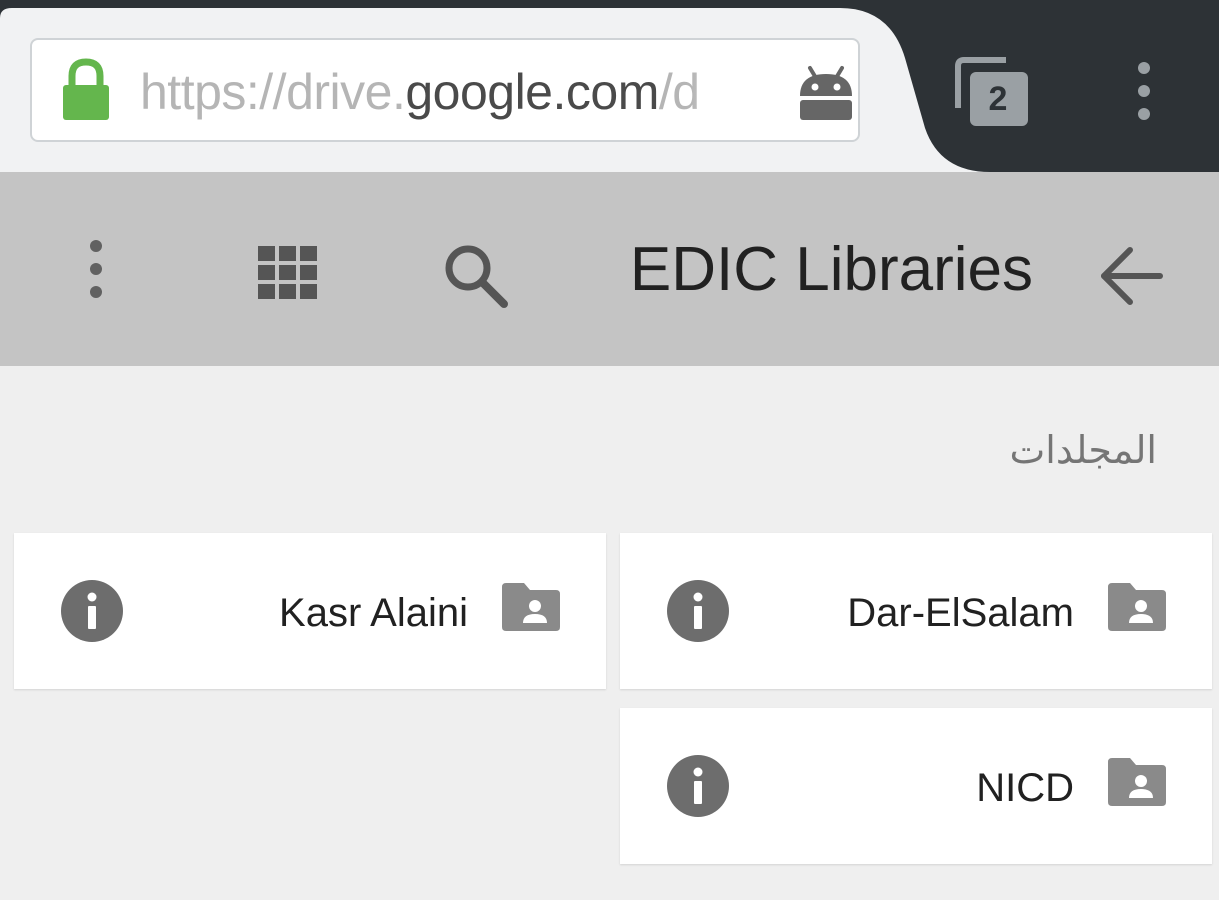 This screenshot has width=1219, height=900. I want to click on address-bar: https://drive.google.com/d, so click(445, 90).